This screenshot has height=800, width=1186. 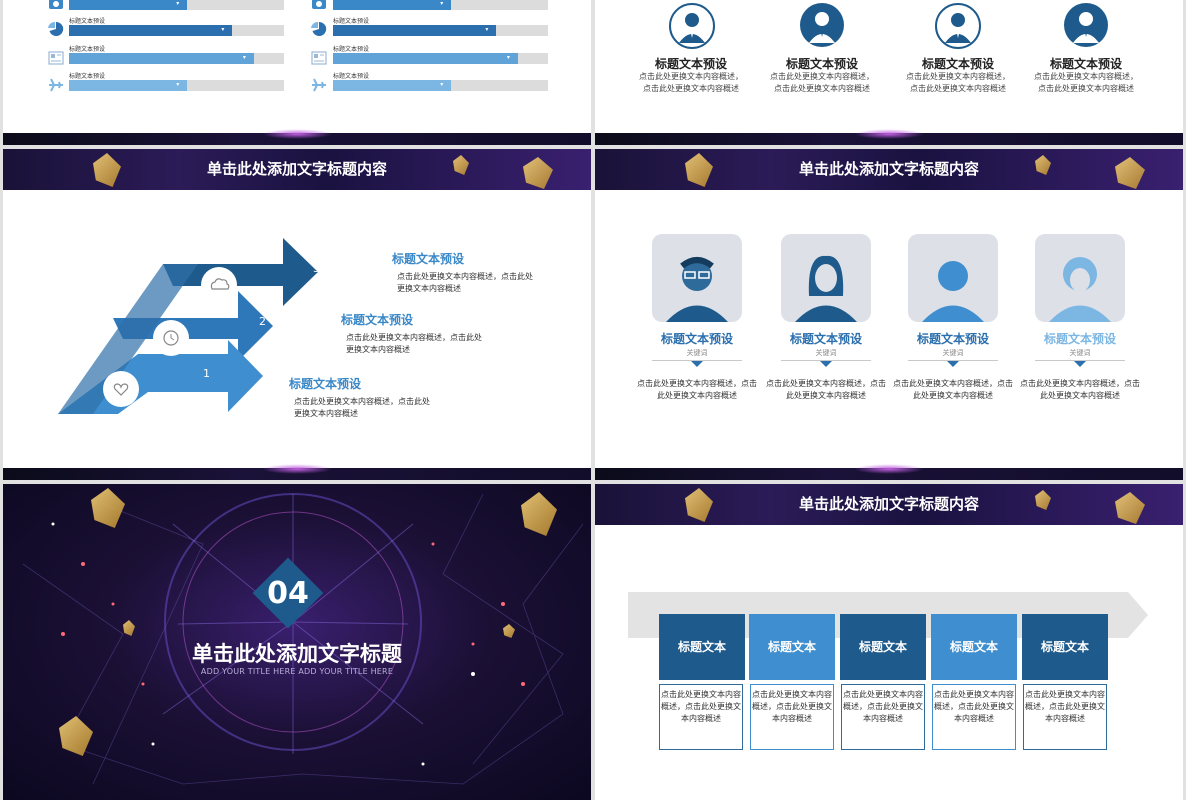 I want to click on section-number: 04, so click(x=288, y=593).